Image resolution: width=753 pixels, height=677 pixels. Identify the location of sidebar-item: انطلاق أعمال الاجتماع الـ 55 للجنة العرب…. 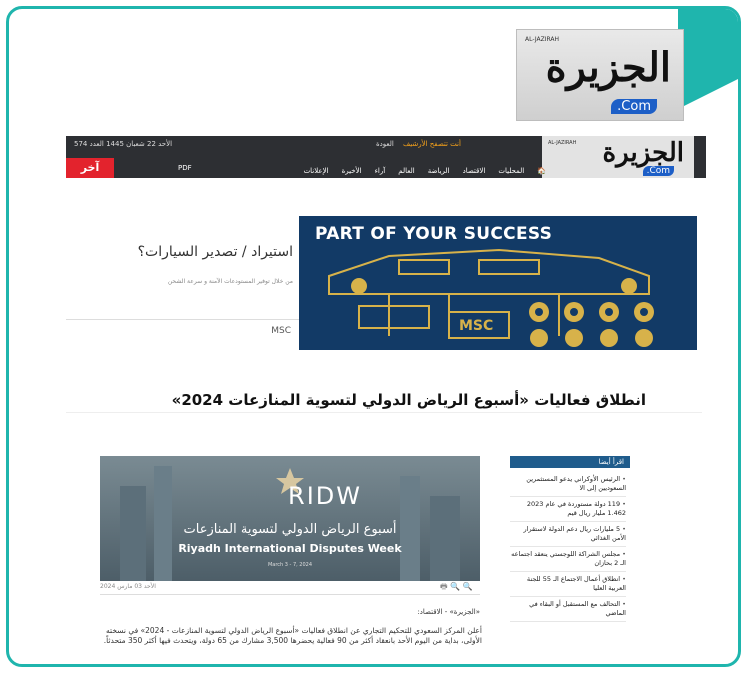
(568, 584).